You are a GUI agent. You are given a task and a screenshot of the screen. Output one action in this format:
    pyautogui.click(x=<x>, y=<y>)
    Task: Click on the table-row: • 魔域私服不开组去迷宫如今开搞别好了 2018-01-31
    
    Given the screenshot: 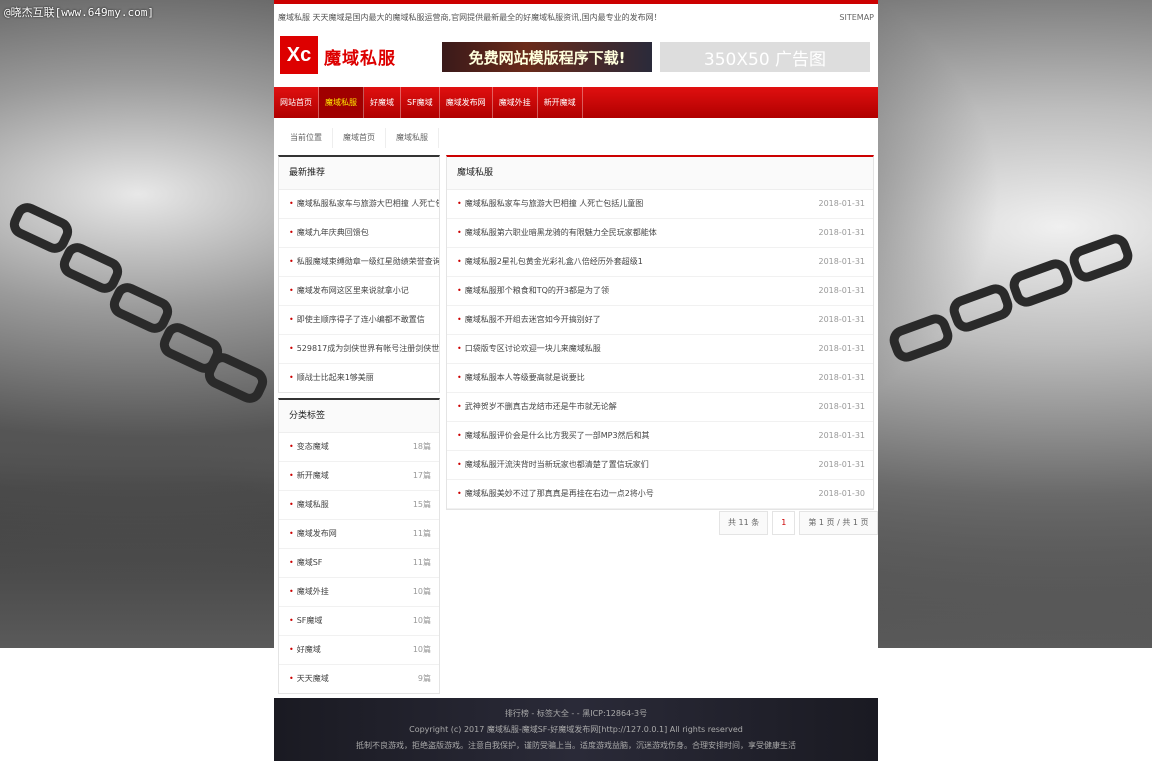 What is the action you would take?
    pyautogui.click(x=660, y=320)
    